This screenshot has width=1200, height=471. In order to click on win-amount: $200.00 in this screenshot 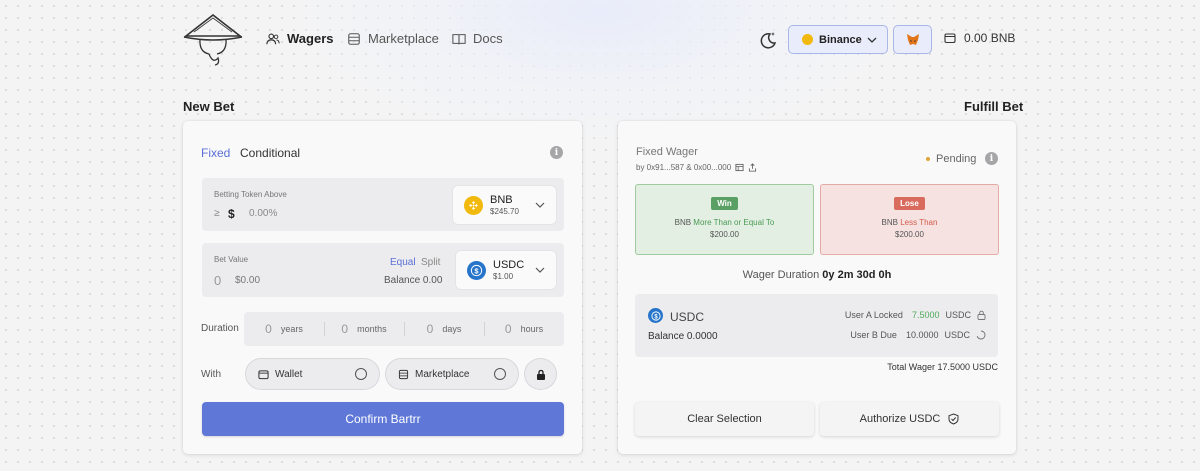, I will do `click(724, 234)`.